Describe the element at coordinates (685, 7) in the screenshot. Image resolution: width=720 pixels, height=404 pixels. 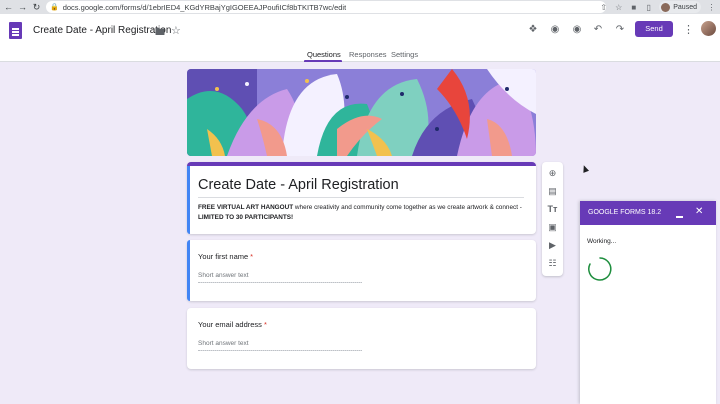
I see `profile-status: Paused` at that location.